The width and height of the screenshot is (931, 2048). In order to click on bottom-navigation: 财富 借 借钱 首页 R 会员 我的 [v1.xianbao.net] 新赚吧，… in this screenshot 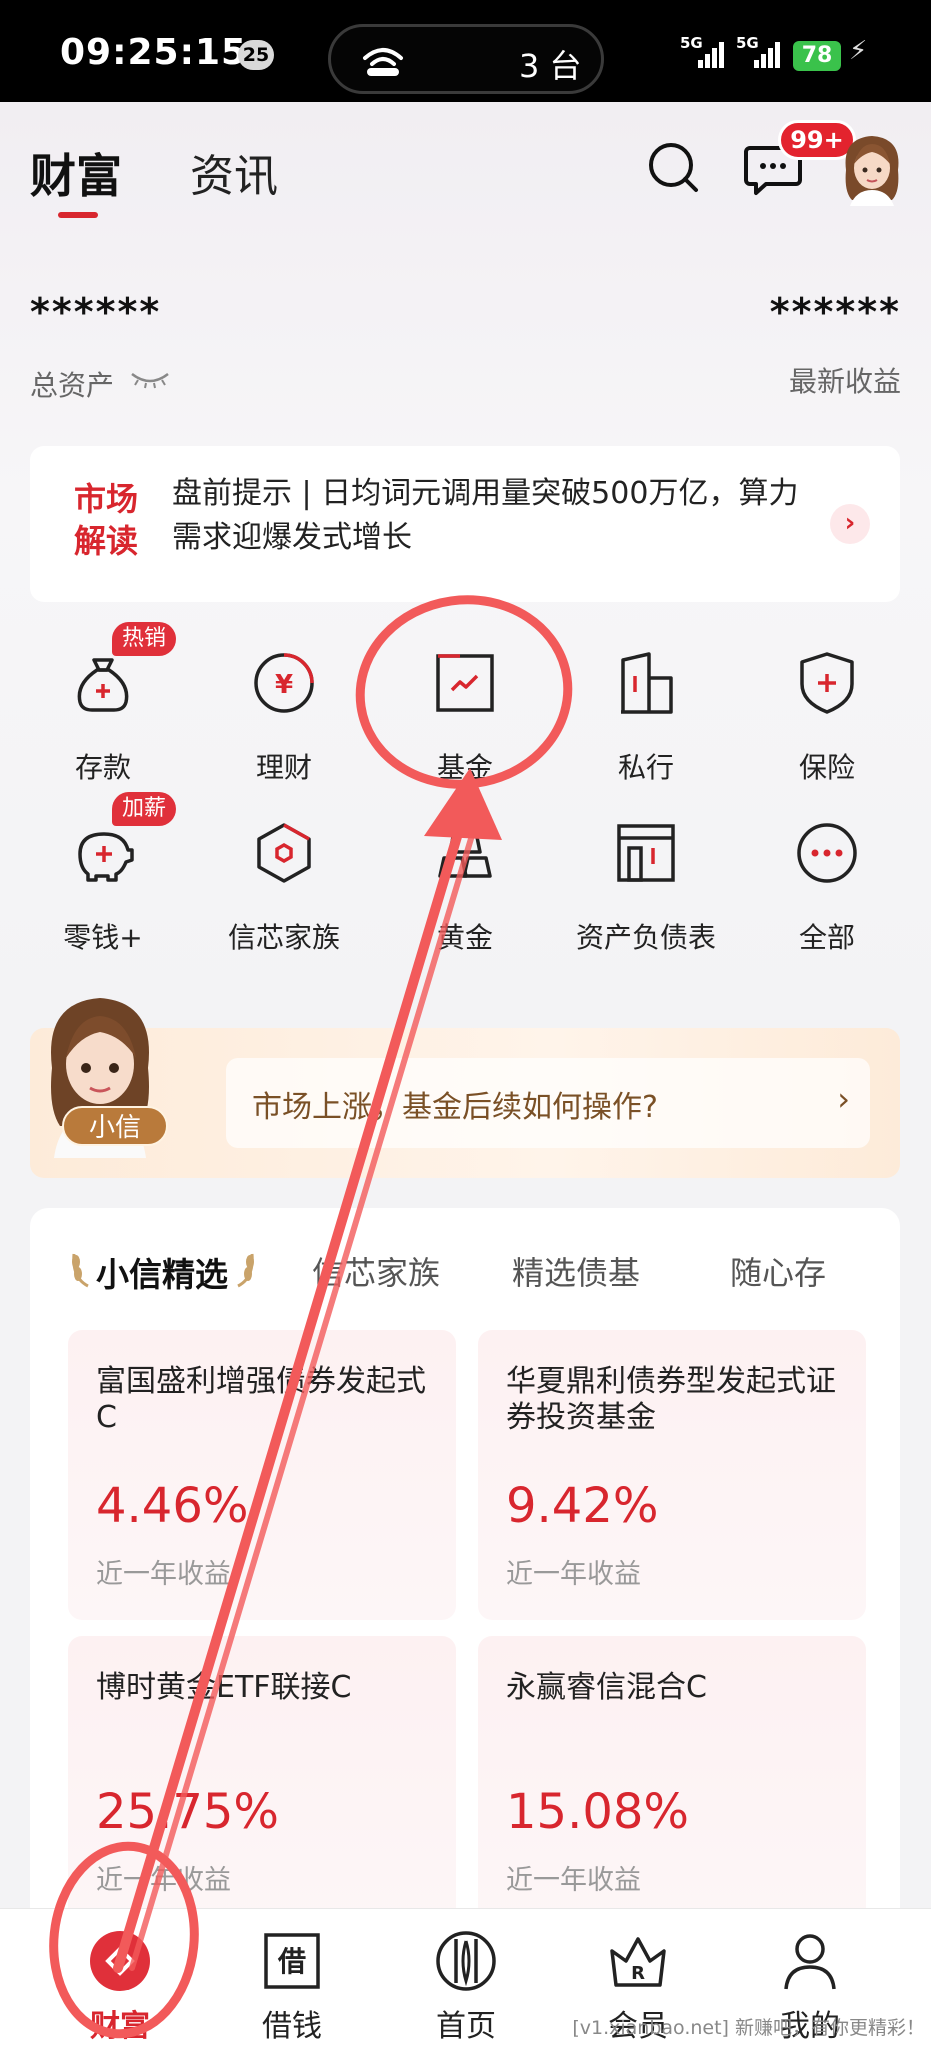, I will do `click(465, 1978)`.